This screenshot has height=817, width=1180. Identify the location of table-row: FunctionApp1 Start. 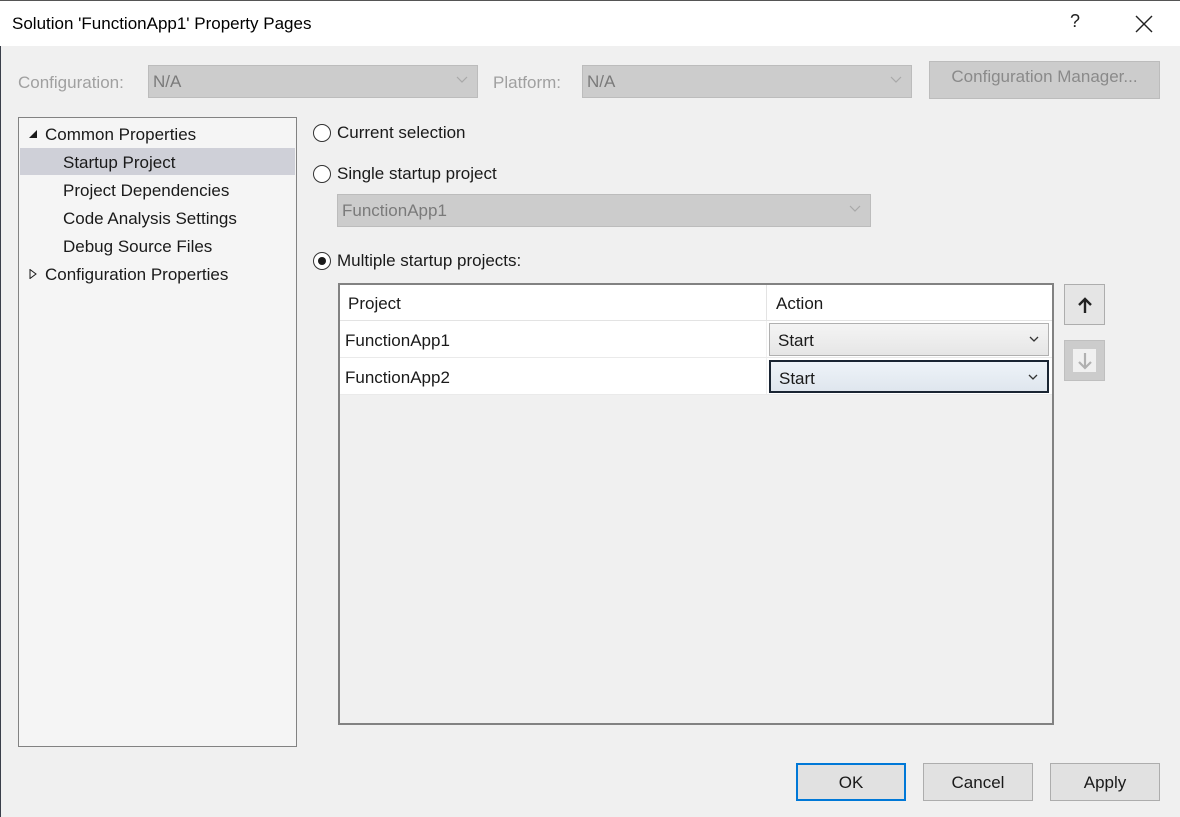
(696, 339).